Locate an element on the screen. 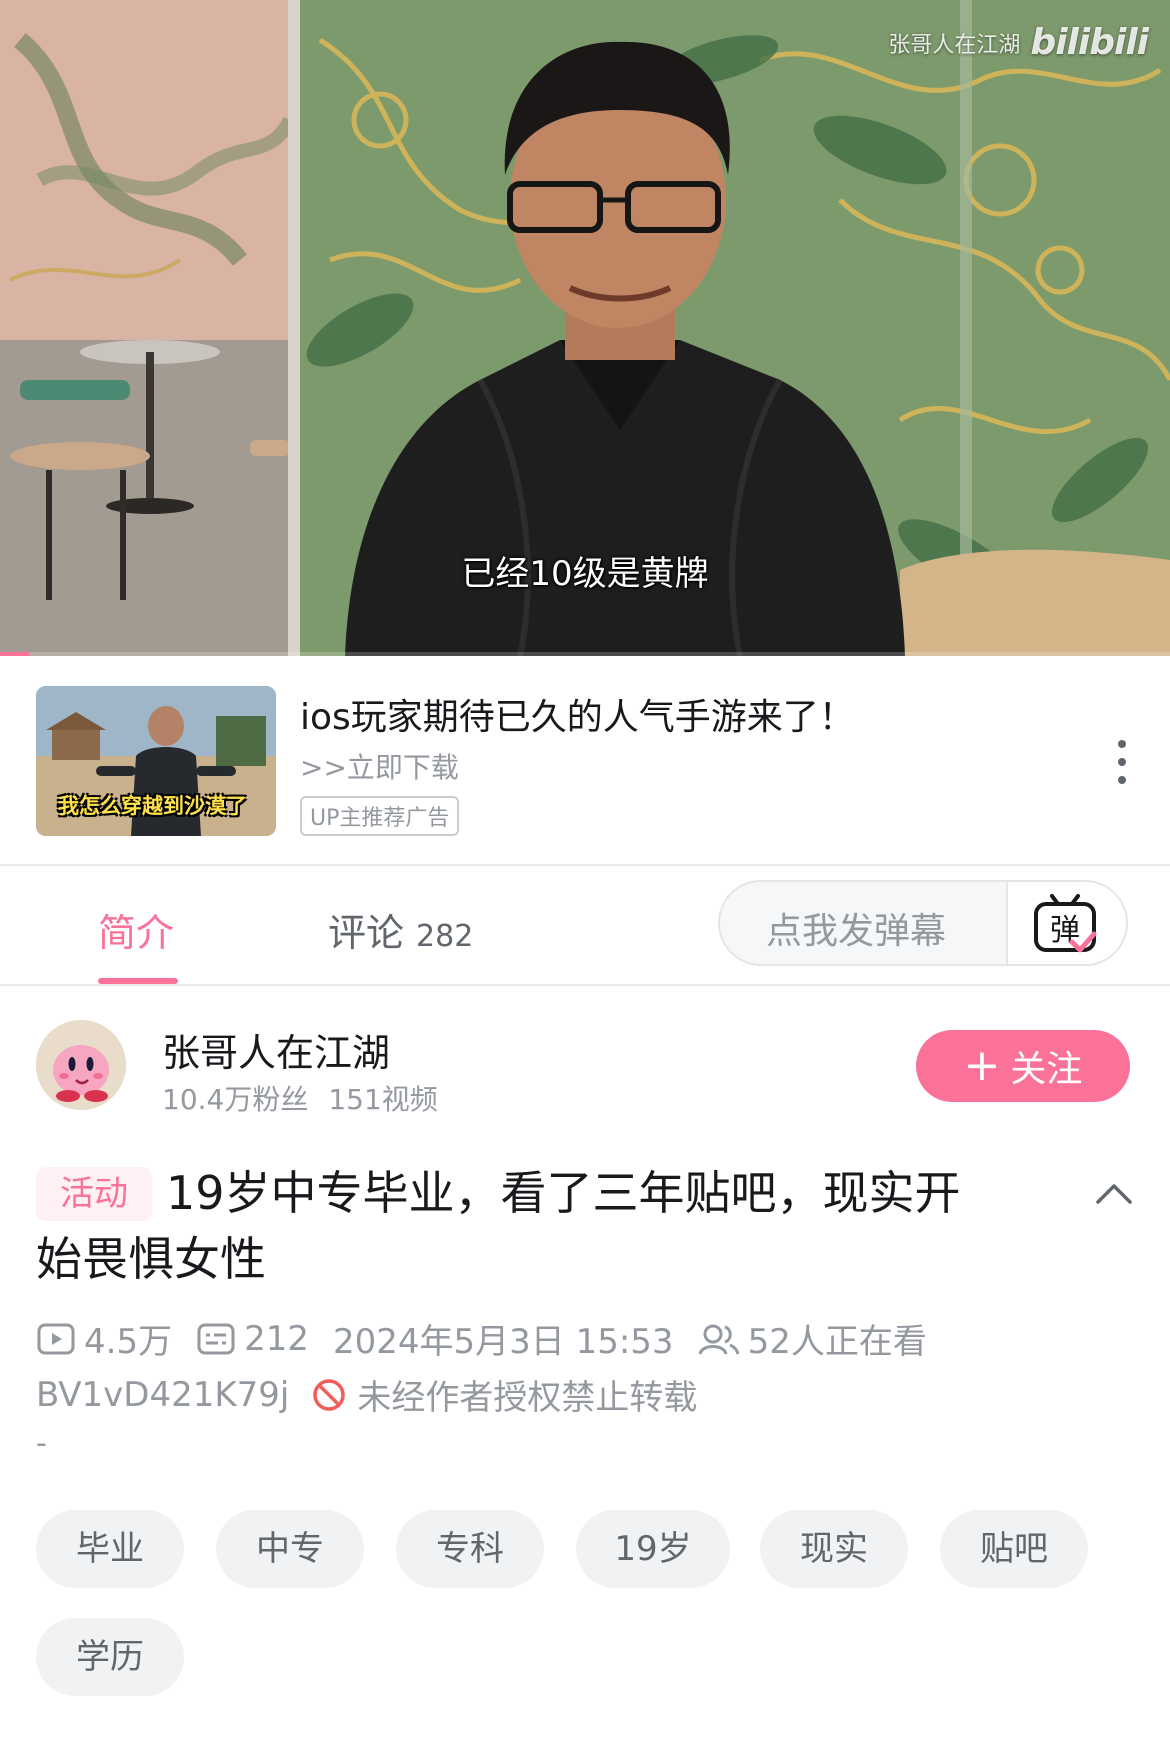  video-count: 151视频 is located at coordinates (383, 1099).